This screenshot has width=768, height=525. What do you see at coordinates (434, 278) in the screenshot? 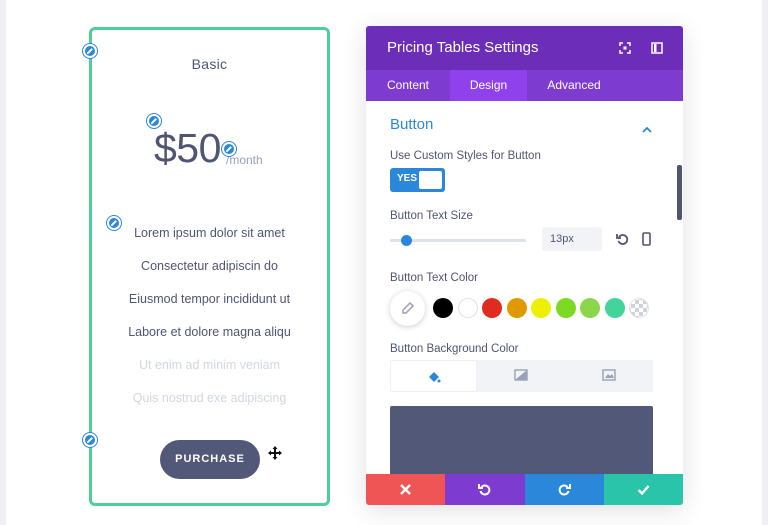
I see `text-color-label: Button Text Color` at bounding box center [434, 278].